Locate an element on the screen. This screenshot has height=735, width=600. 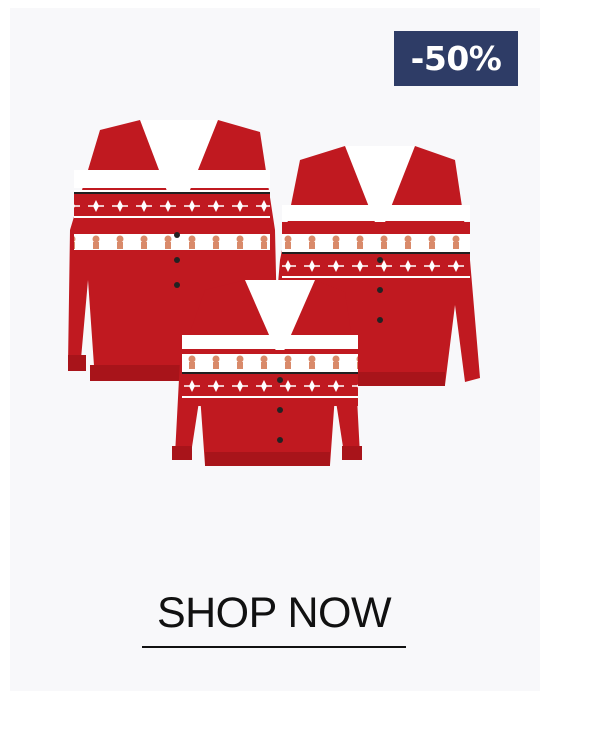
discount-badge-label: -50% is located at coordinates (456, 58).